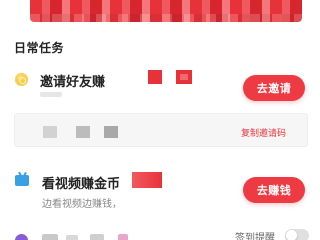 Image resolution: width=320 pixels, height=240 pixels. Describe the element at coordinates (123, 237) in the screenshot. I see `task-badge-blurred` at that location.